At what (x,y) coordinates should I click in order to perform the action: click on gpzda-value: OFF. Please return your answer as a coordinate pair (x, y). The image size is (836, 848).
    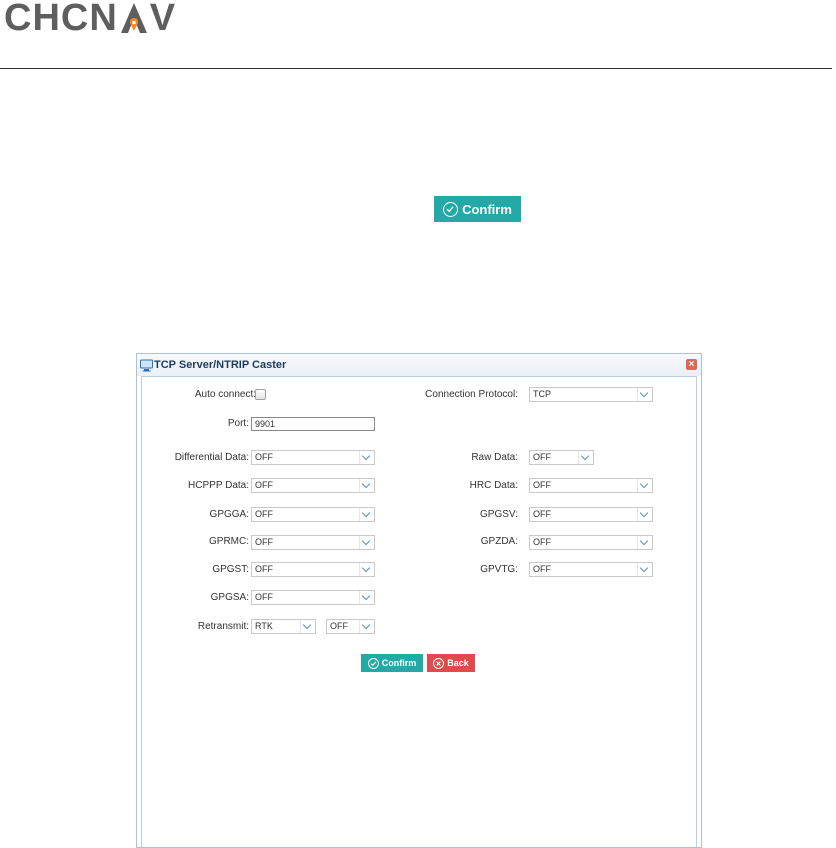
    Looking at the image, I should click on (542, 542).